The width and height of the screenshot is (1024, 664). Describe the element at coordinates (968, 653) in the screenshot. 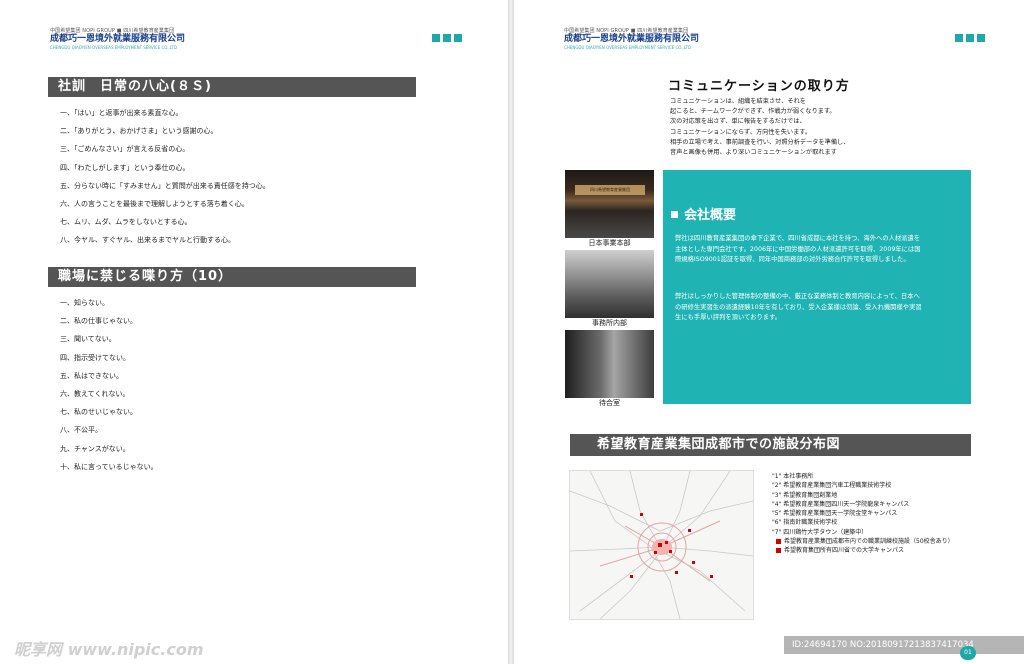

I see `page-number: 01` at that location.